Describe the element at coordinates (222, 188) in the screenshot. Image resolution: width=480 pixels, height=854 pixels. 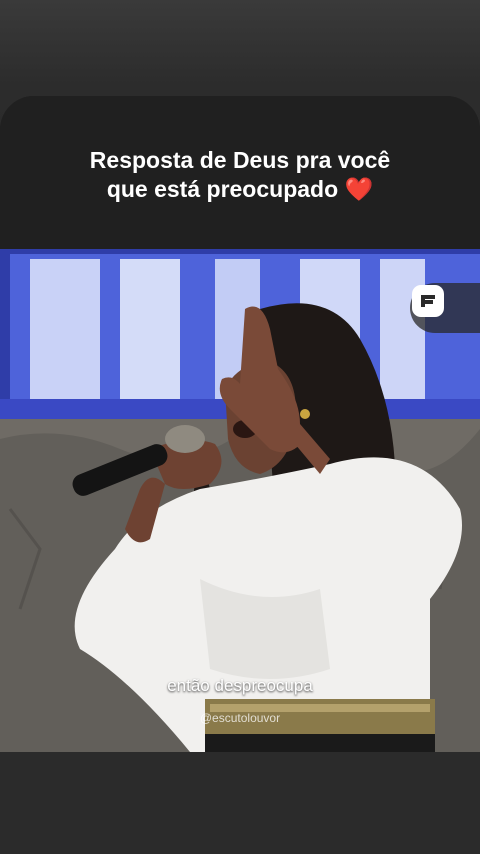
I see `caption-line-2-text: que está preocupado` at that location.